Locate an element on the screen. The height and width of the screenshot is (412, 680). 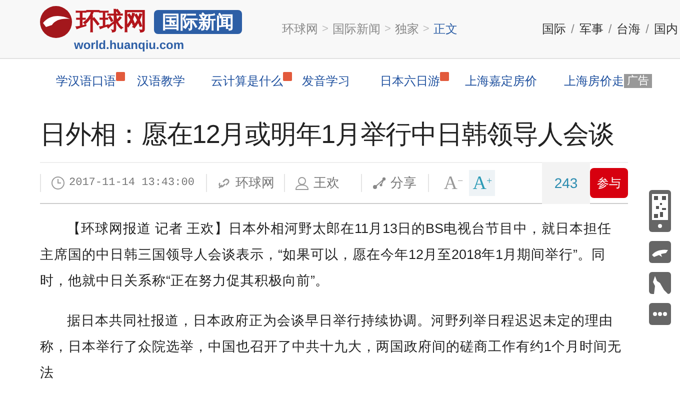
nav-link: 台海 is located at coordinates (628, 29).